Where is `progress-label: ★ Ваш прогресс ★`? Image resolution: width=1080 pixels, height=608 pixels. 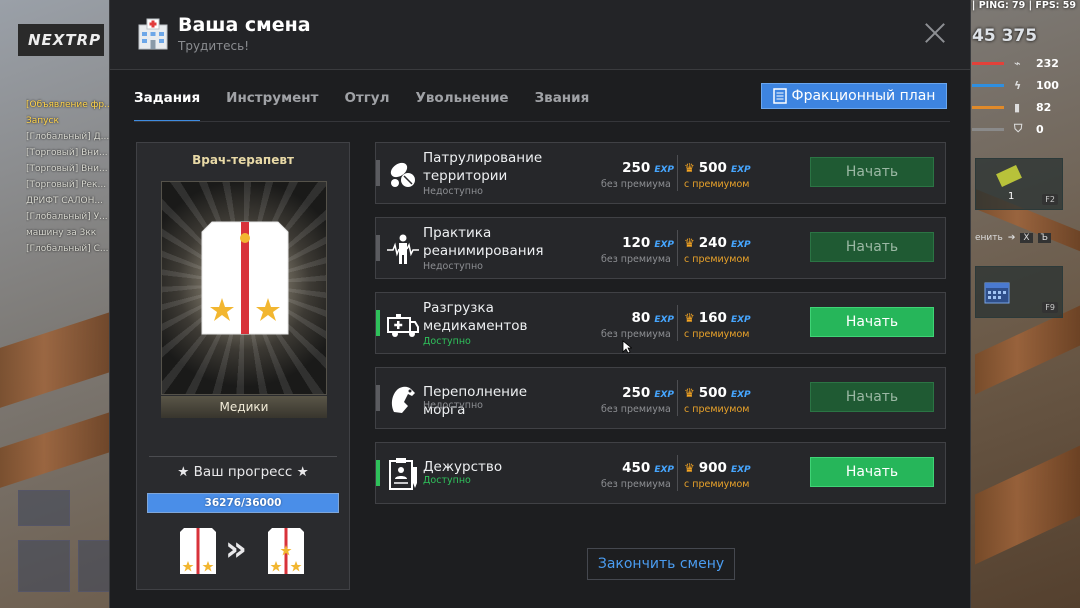 progress-label: ★ Ваш прогресс ★ is located at coordinates (243, 472).